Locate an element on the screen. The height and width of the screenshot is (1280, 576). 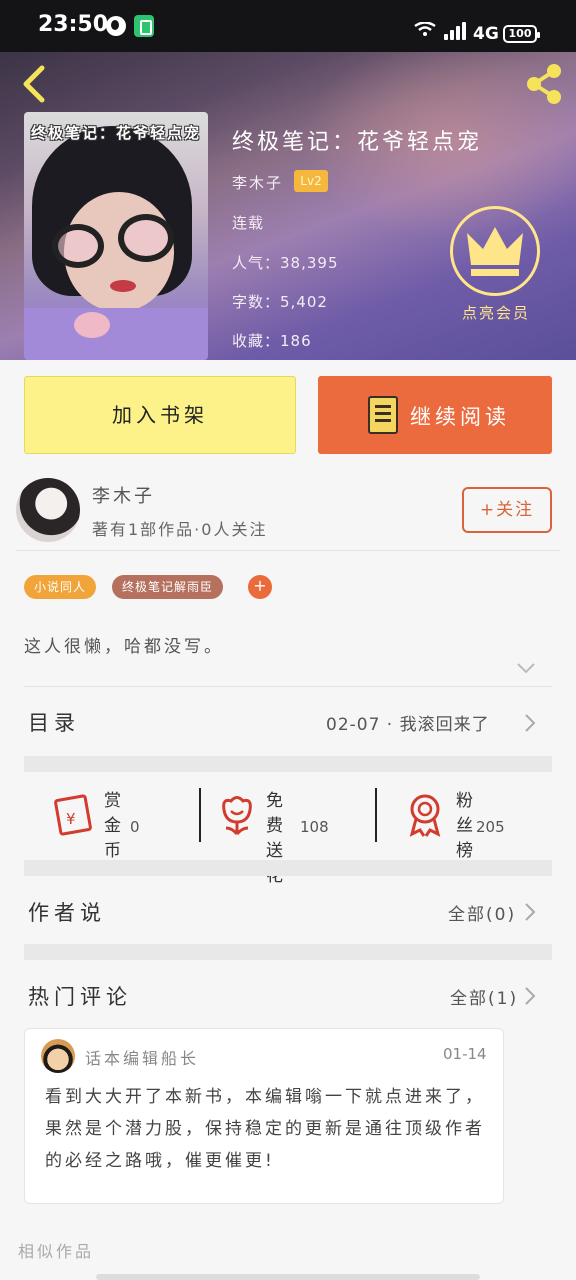
author-avatar is located at coordinates (48, 510).